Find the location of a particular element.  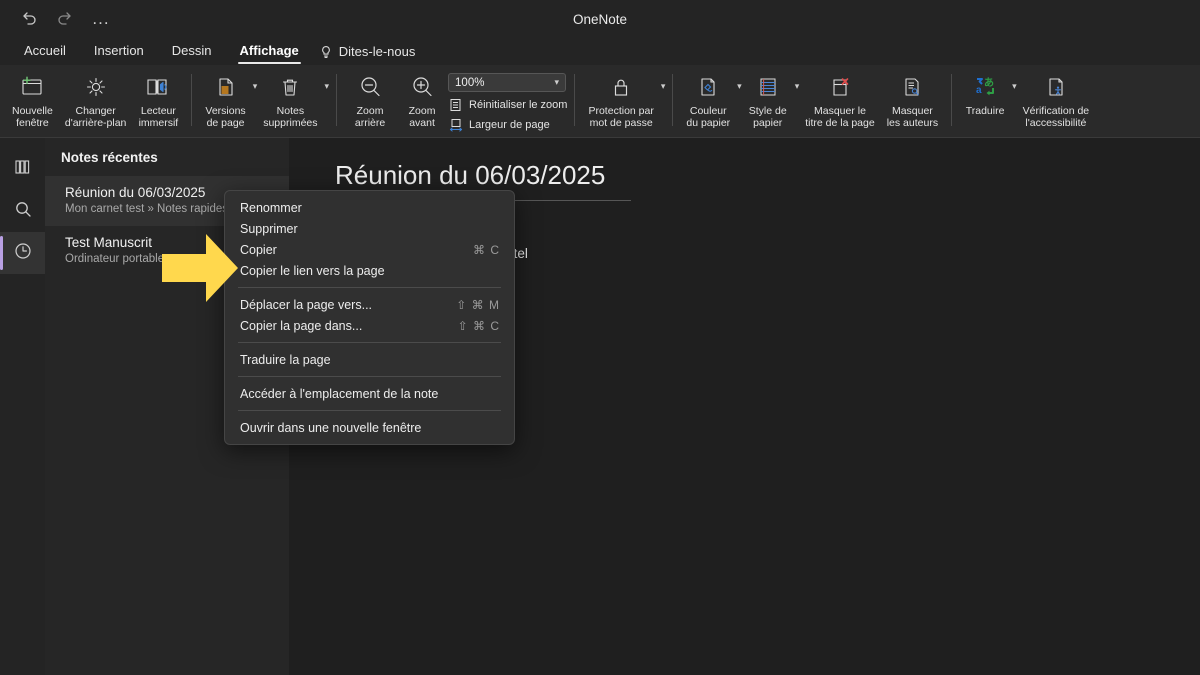

change-background-button: Changer d'arrière-plan is located at coordinates (96, 98).